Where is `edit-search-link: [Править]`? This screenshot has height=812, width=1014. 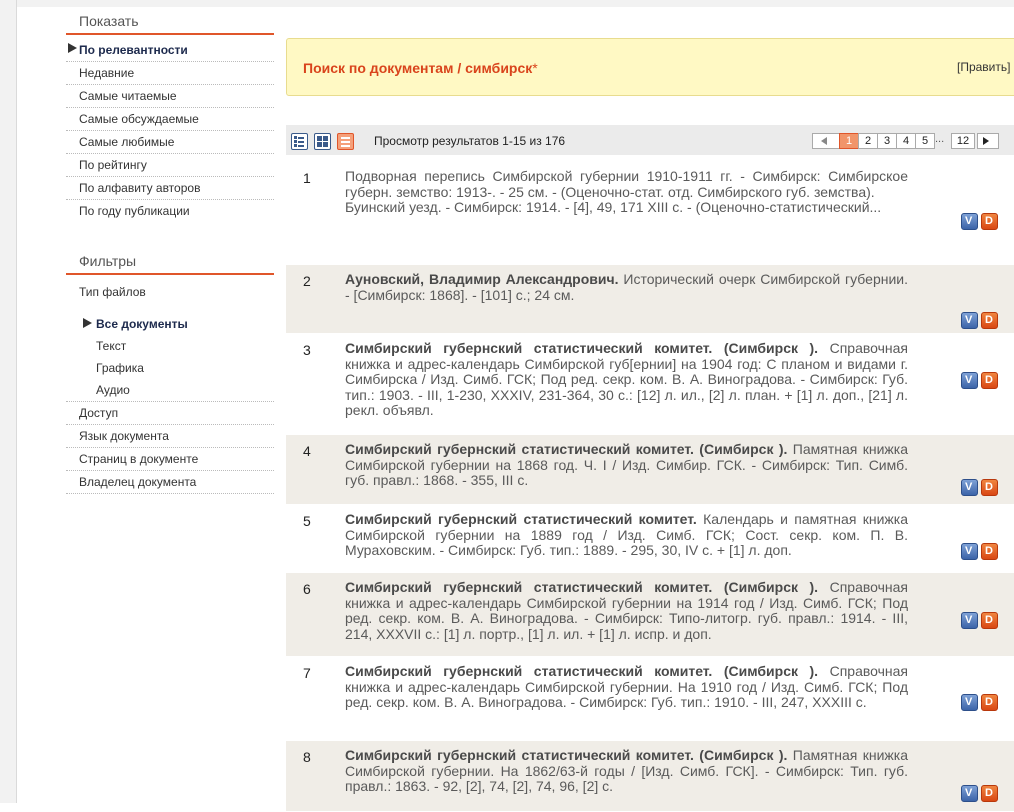 edit-search-link: [Править] is located at coordinates (983, 67).